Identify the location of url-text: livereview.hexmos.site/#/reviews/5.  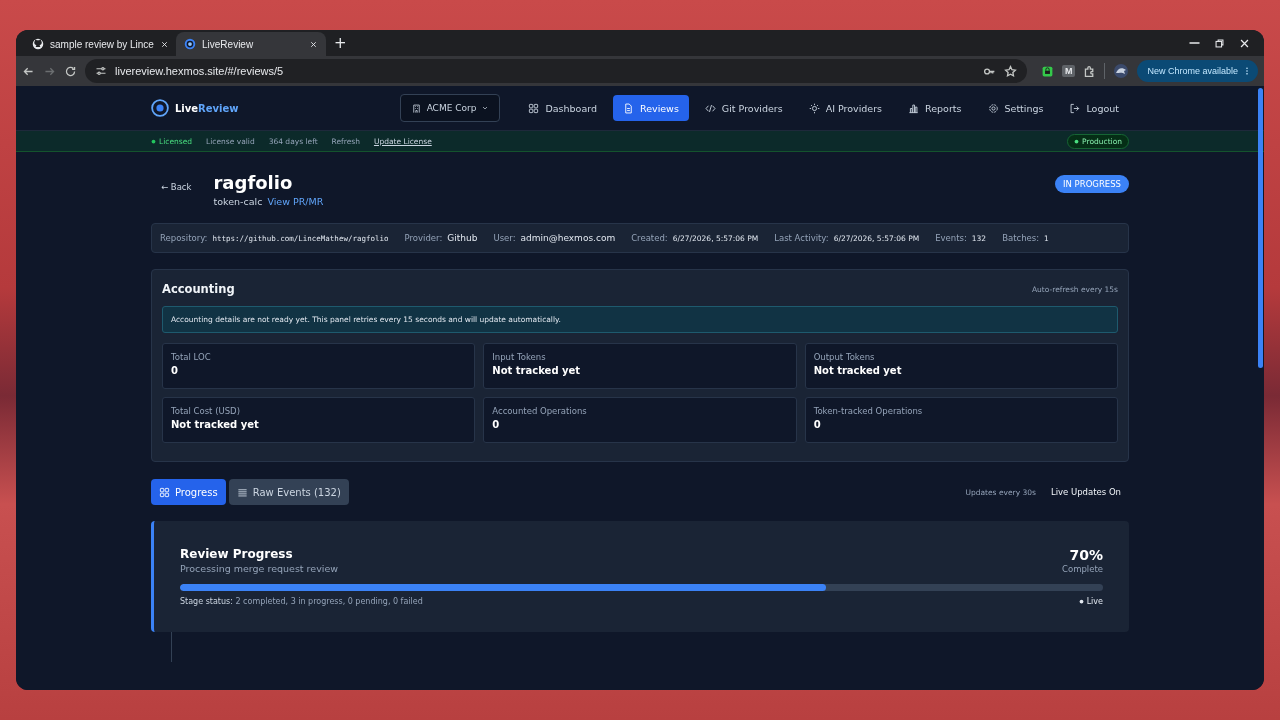
(199, 71).